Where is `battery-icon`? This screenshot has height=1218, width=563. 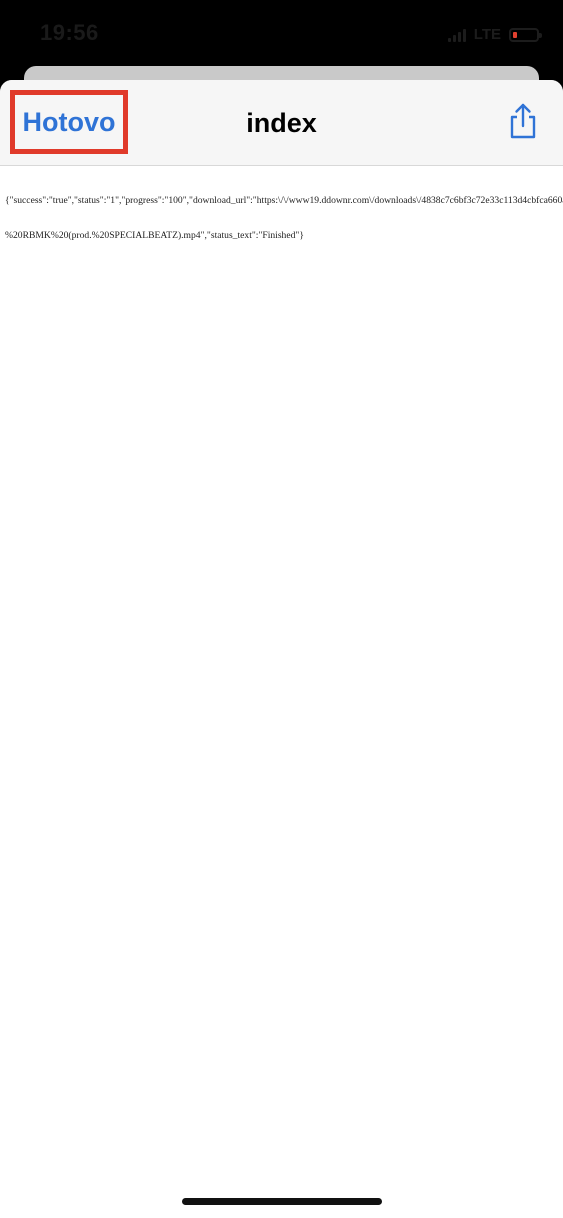 battery-icon is located at coordinates (525, 34).